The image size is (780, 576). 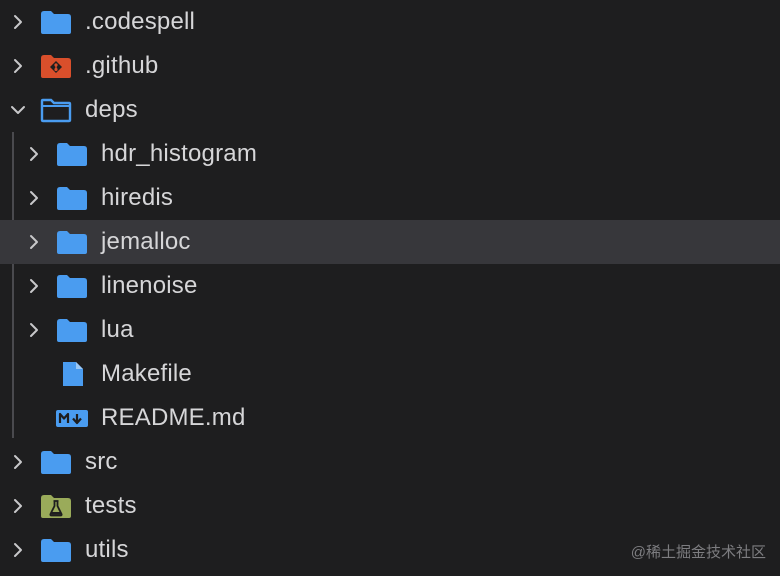 What do you see at coordinates (117, 329) in the screenshot?
I see `tree-item-label: lua` at bounding box center [117, 329].